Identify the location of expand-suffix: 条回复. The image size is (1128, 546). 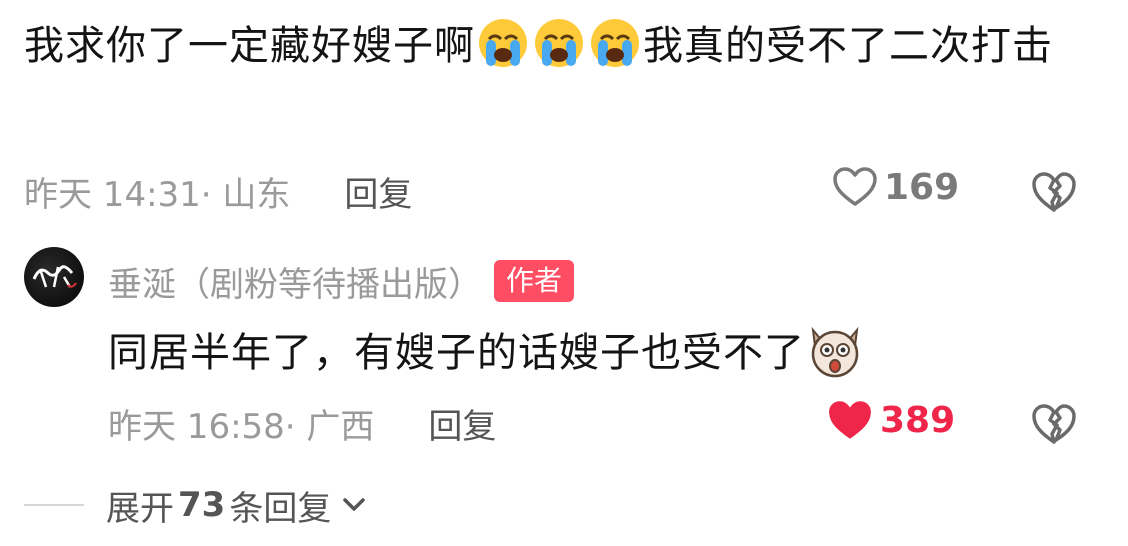
(280, 508).